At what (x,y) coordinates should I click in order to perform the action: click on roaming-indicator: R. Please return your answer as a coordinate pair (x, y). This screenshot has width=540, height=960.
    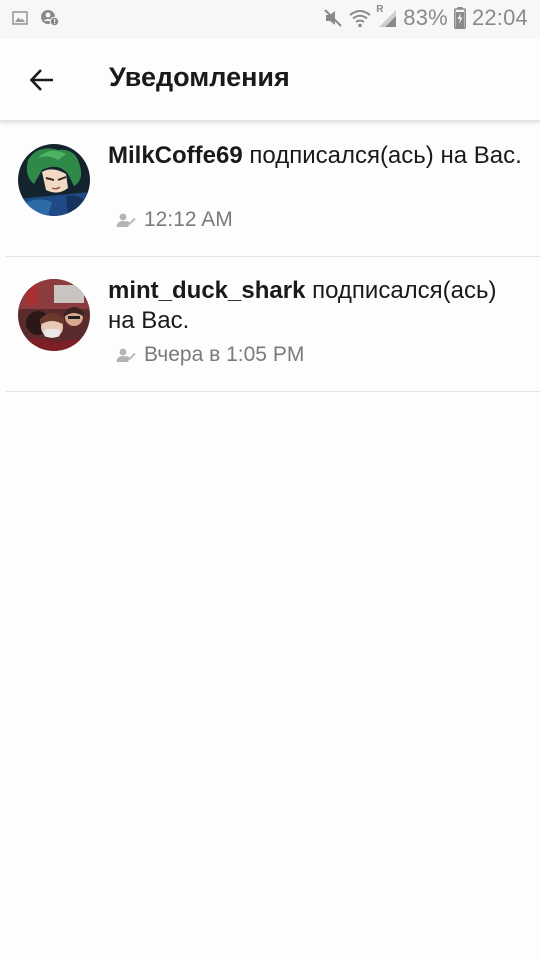
    Looking at the image, I should click on (380, 9).